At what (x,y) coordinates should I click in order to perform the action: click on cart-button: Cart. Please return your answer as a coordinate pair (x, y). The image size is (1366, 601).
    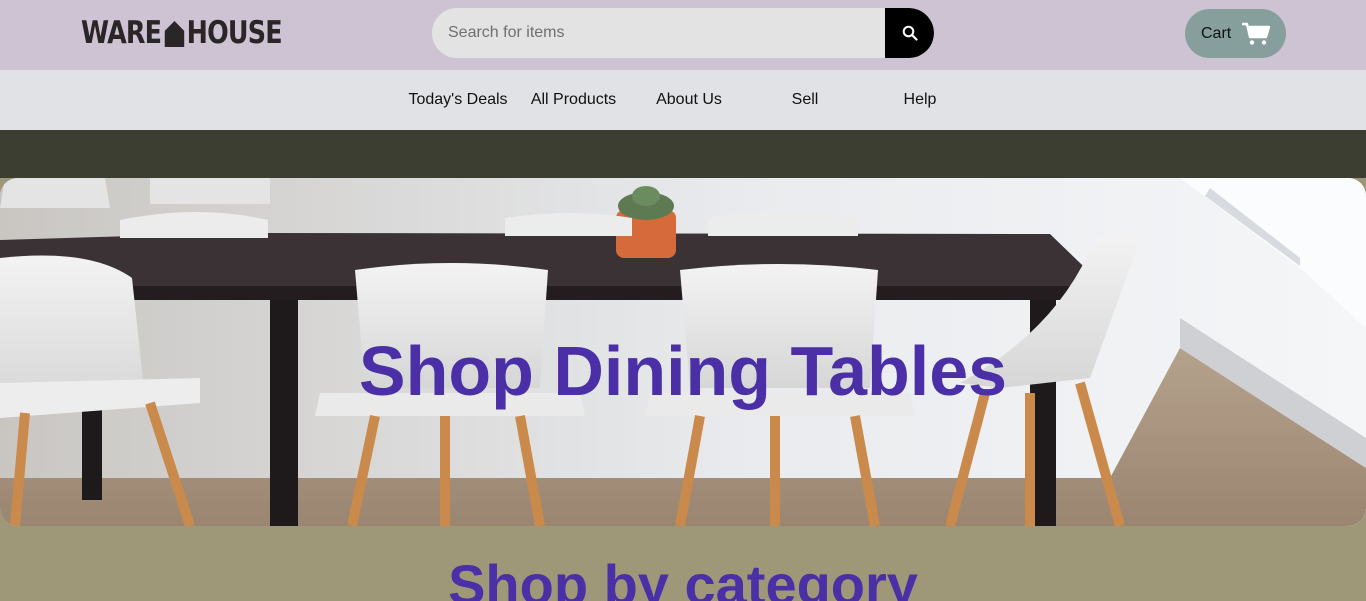
    Looking at the image, I should click on (1235, 33).